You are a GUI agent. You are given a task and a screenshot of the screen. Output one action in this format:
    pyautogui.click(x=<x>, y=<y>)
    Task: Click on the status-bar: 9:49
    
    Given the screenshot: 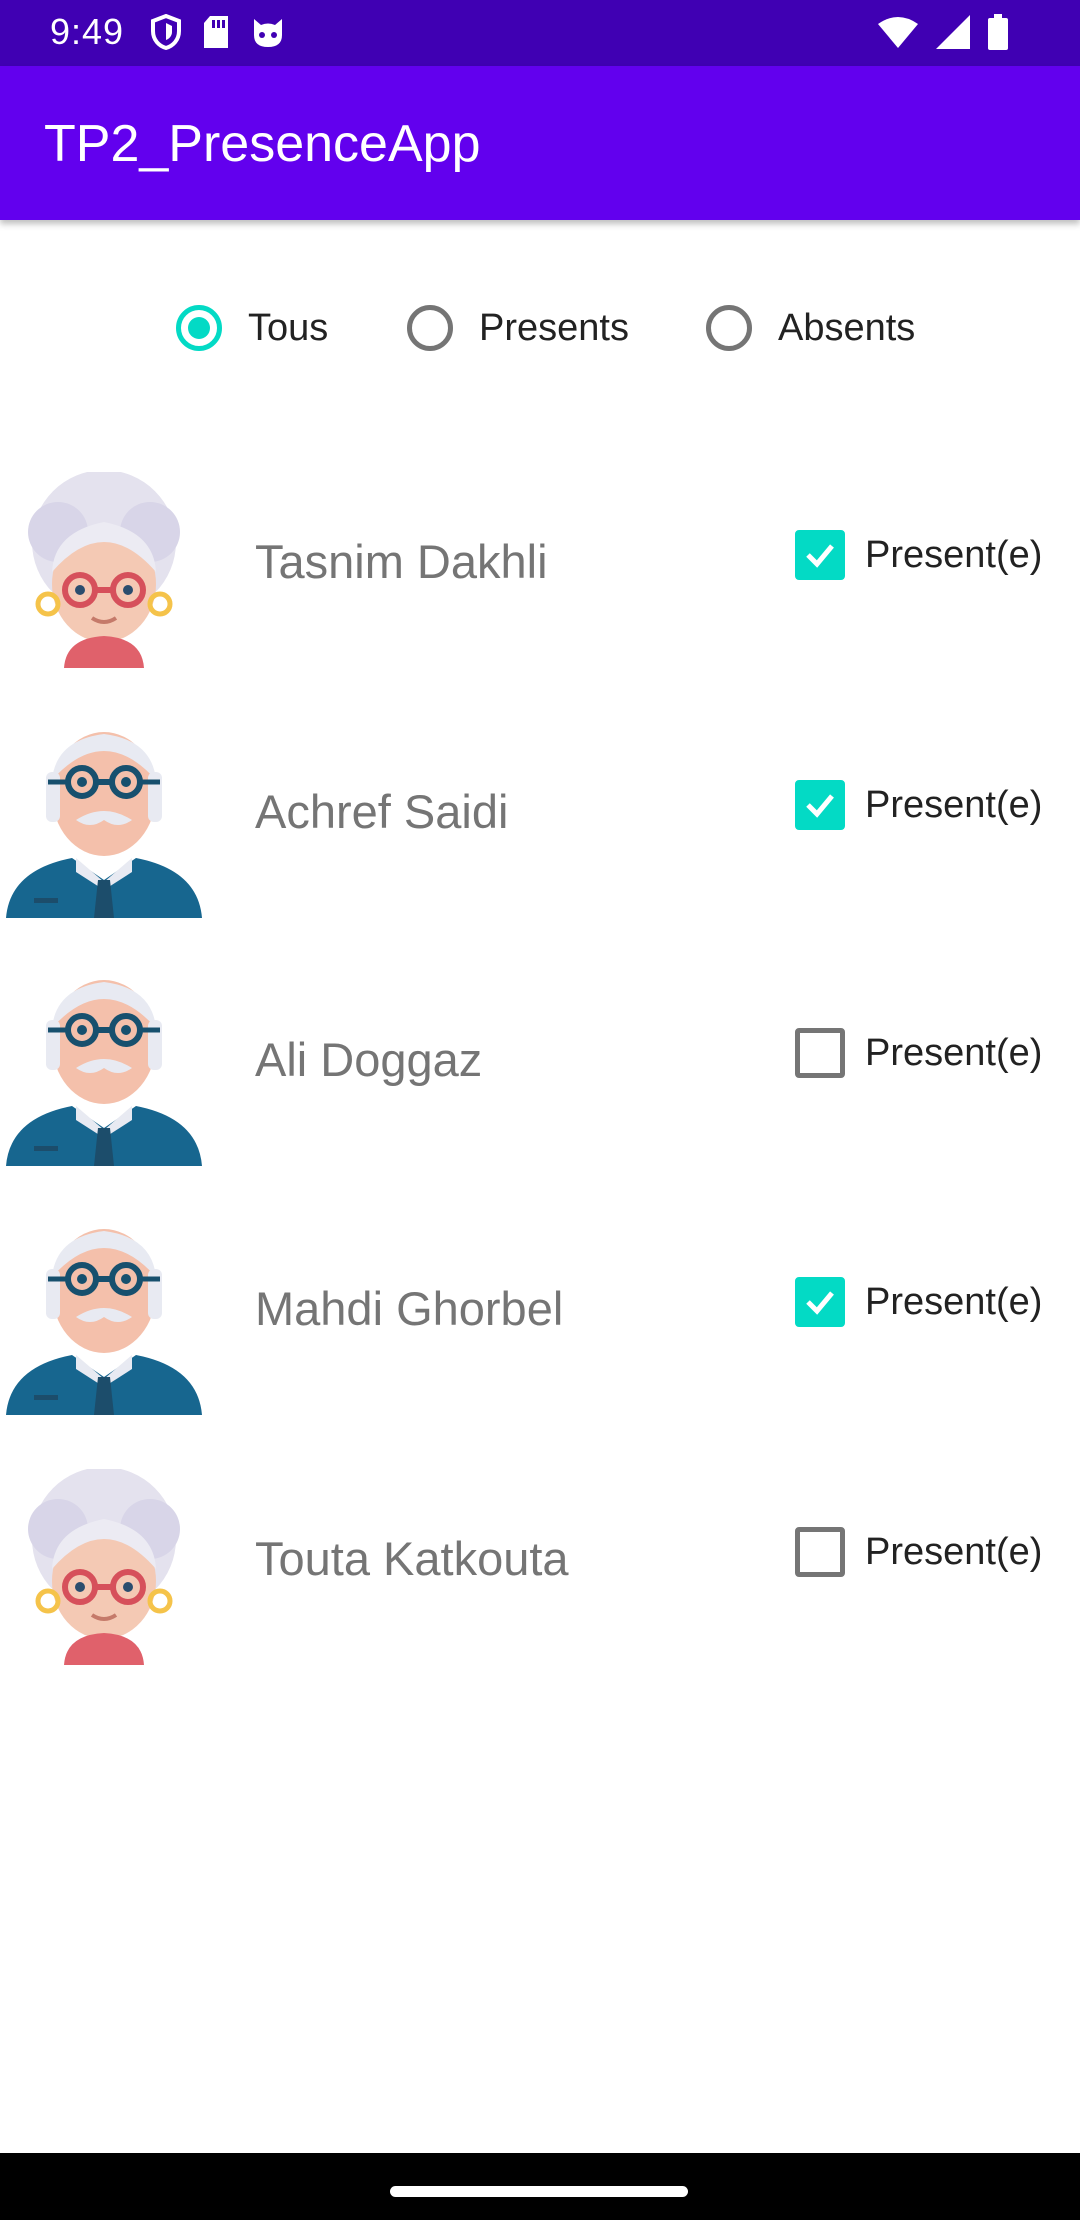 What is the action you would take?
    pyautogui.click(x=540, y=33)
    